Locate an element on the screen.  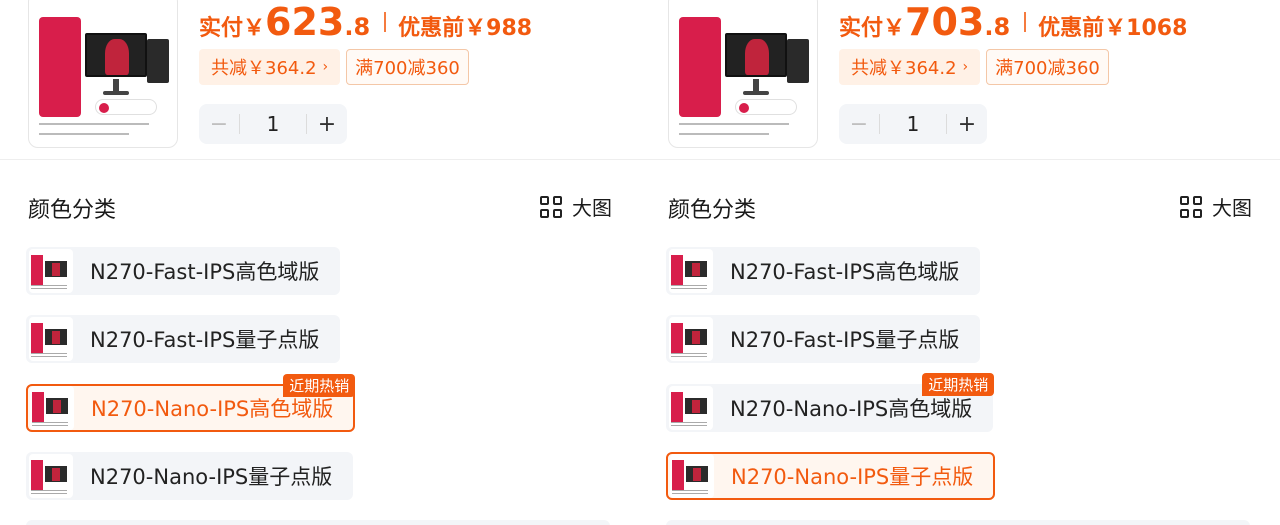
option-item-selected: N270-Nano-IPS量子点版 is located at coordinates (831, 476).